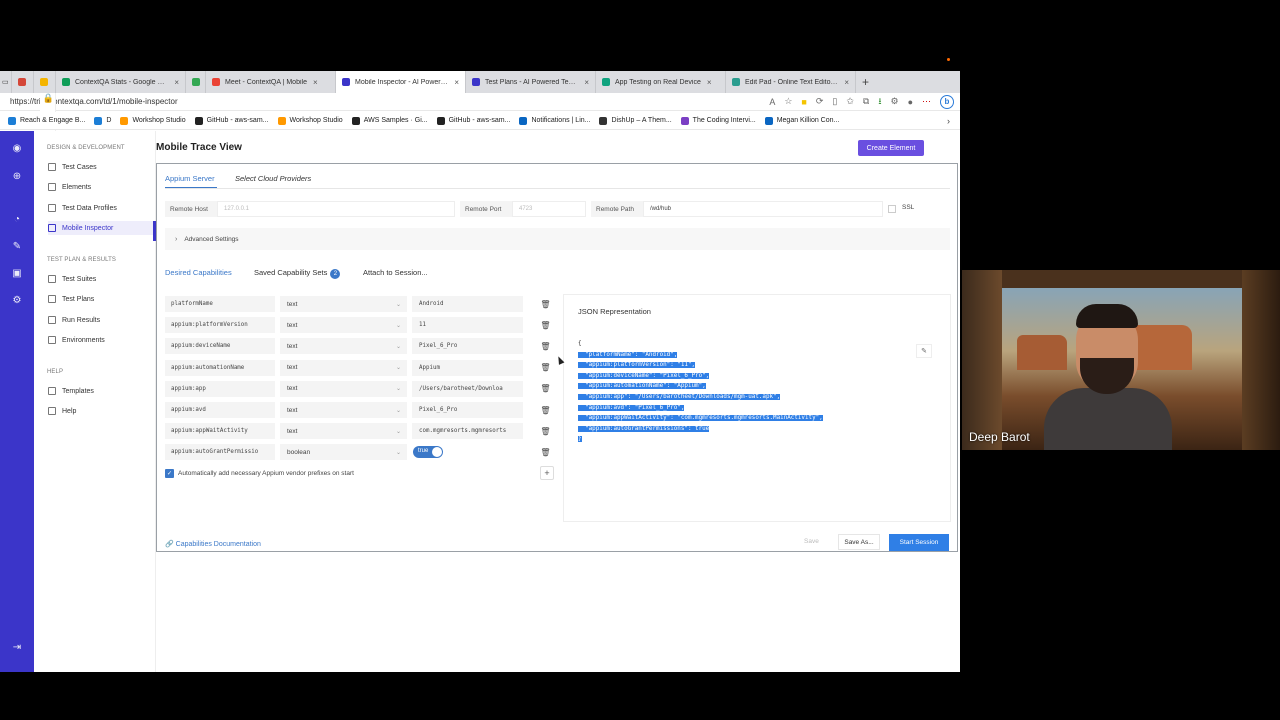 Image resolution: width=1280 pixels, height=720 pixels. What do you see at coordinates (220, 367) in the screenshot?
I see `capability-name-input: appium:automationName` at bounding box center [220, 367].